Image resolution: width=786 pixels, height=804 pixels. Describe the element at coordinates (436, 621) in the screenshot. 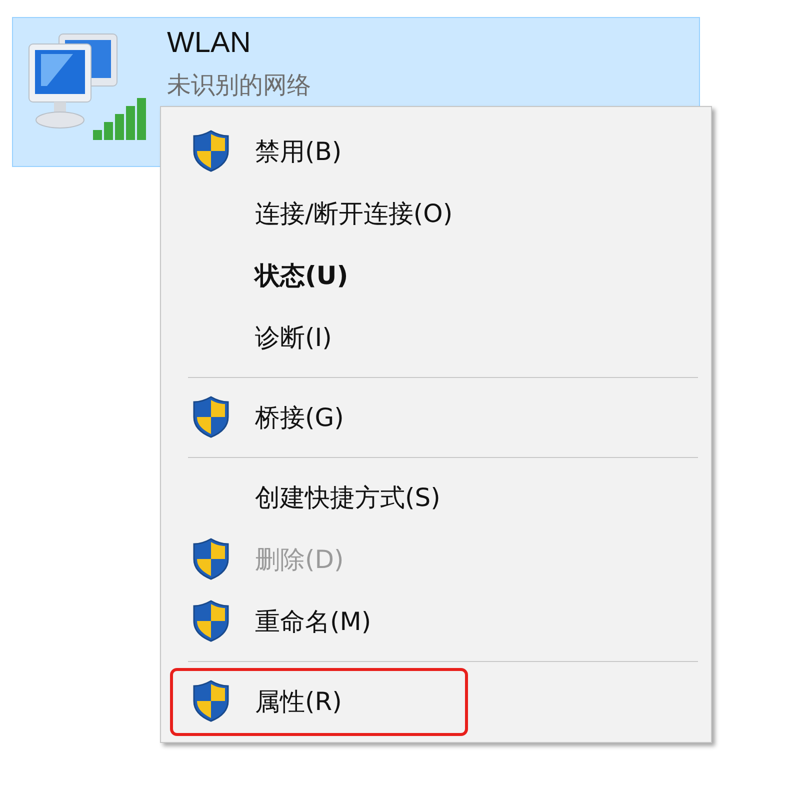

I see `menu-item: 重命名(M)` at that location.